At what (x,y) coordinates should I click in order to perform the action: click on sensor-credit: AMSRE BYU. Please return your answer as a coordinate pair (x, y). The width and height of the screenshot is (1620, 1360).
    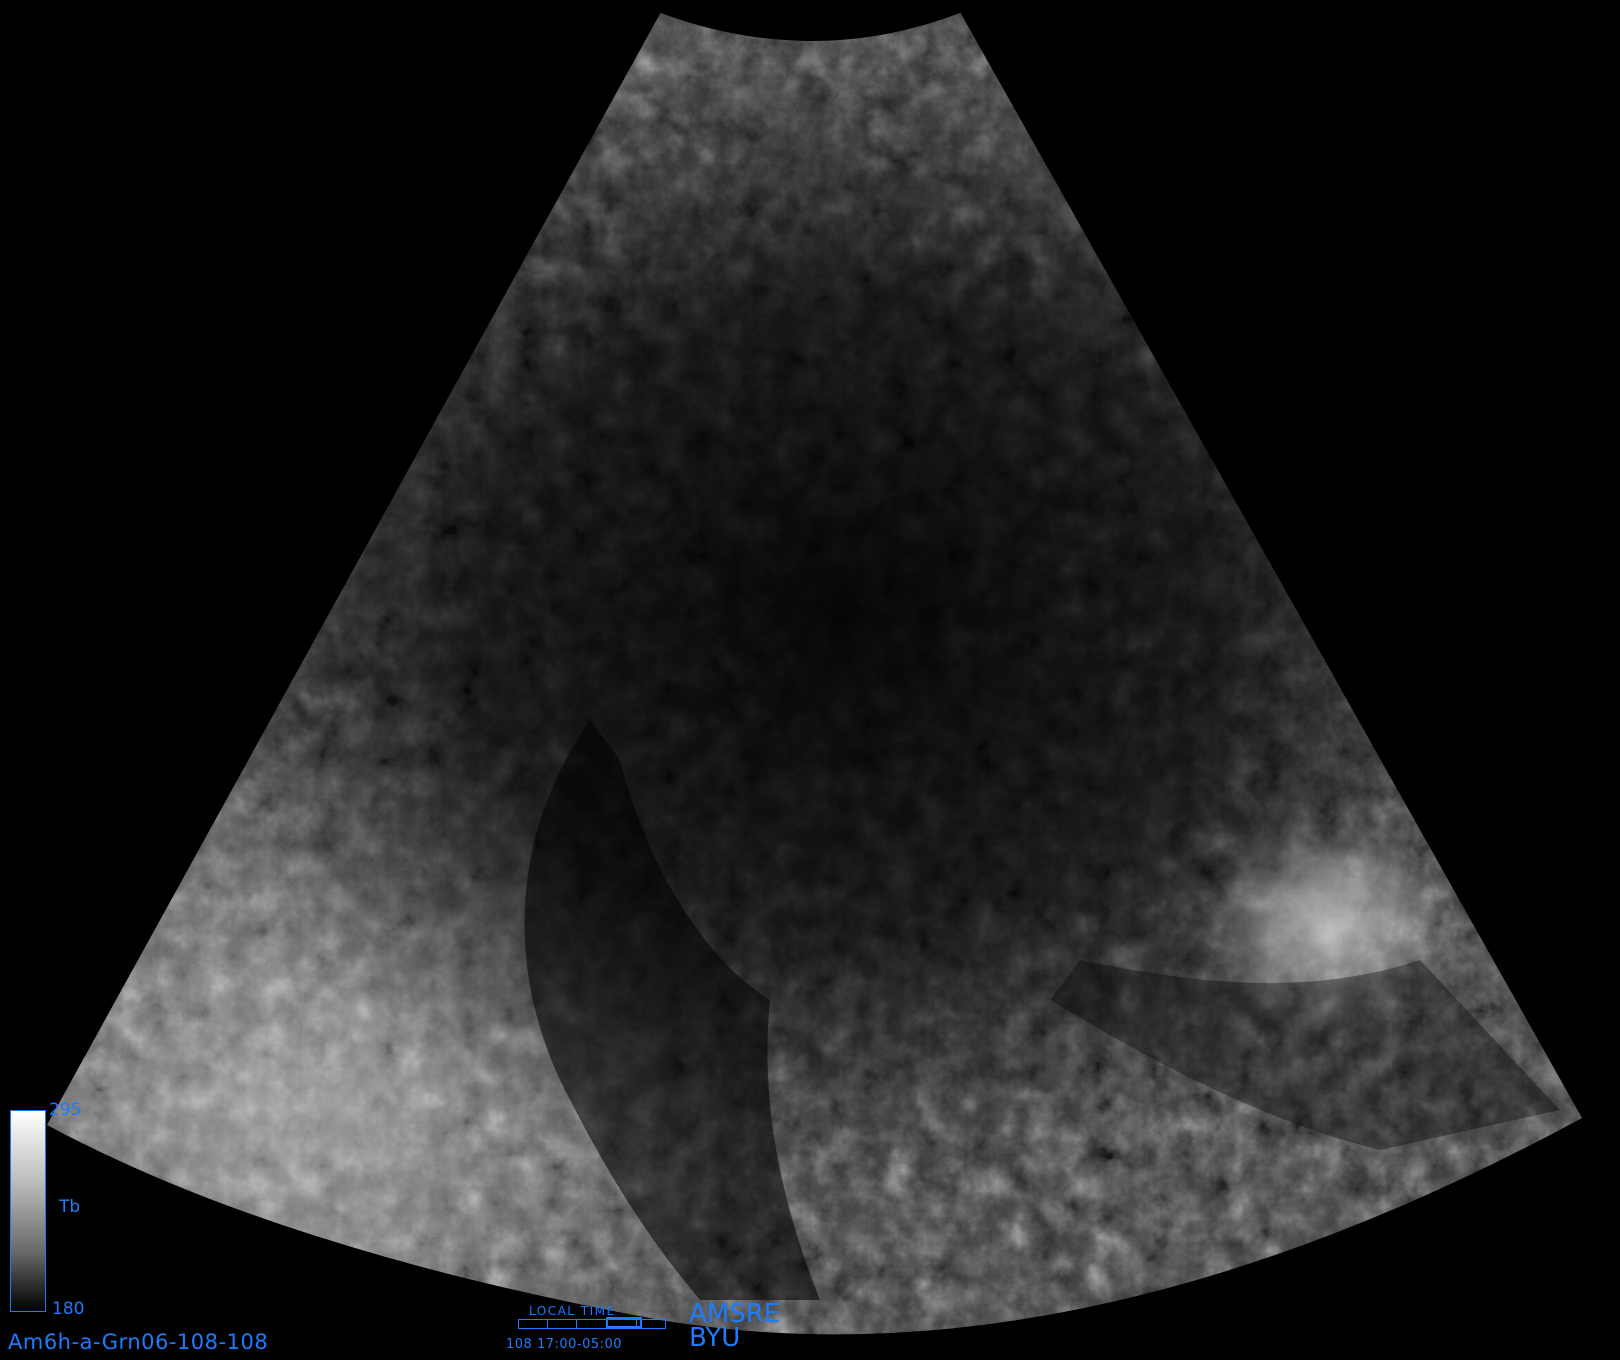
    Looking at the image, I should click on (734, 1327).